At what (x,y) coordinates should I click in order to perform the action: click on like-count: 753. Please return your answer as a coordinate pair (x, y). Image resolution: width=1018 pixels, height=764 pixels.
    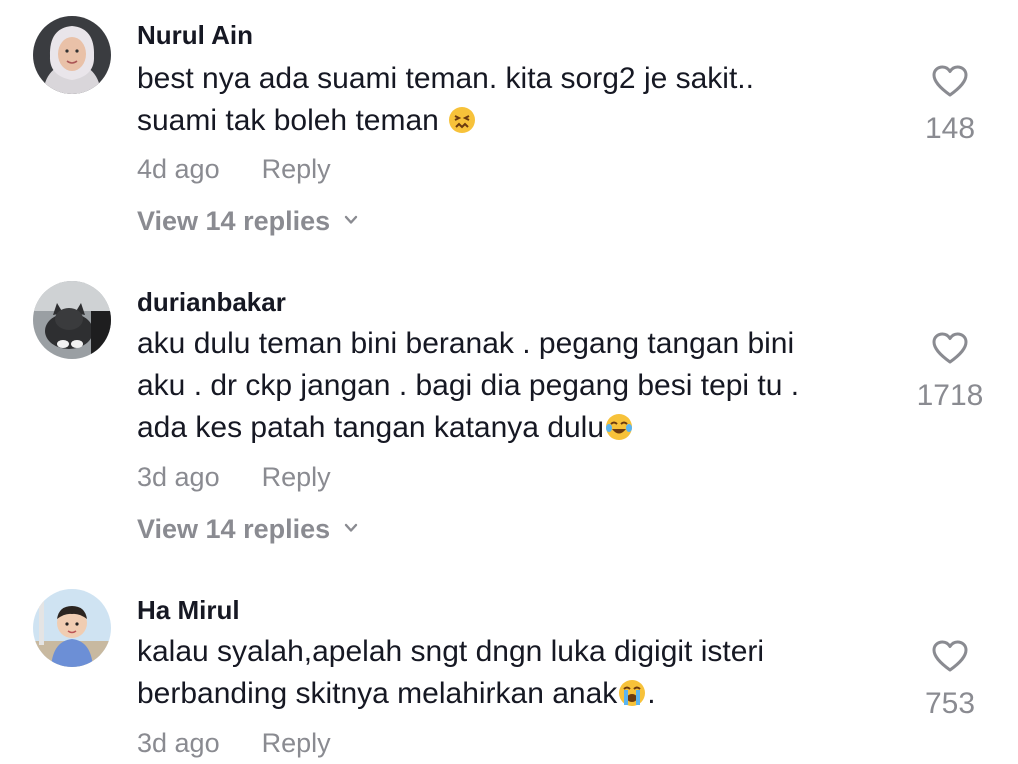
    Looking at the image, I should click on (950, 703).